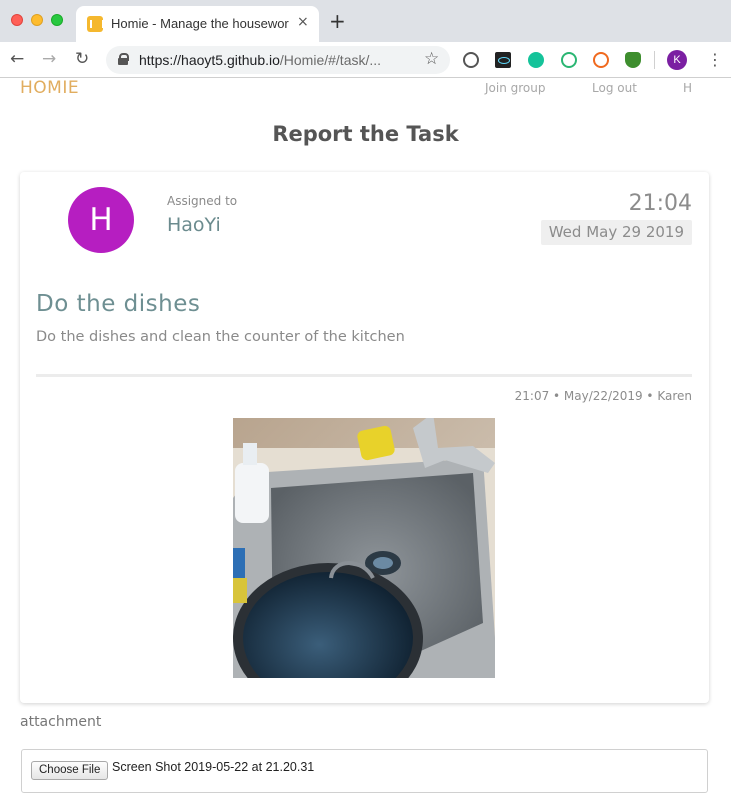  Describe the element at coordinates (61, 722) in the screenshot. I see `attachment-label: attachment` at that location.